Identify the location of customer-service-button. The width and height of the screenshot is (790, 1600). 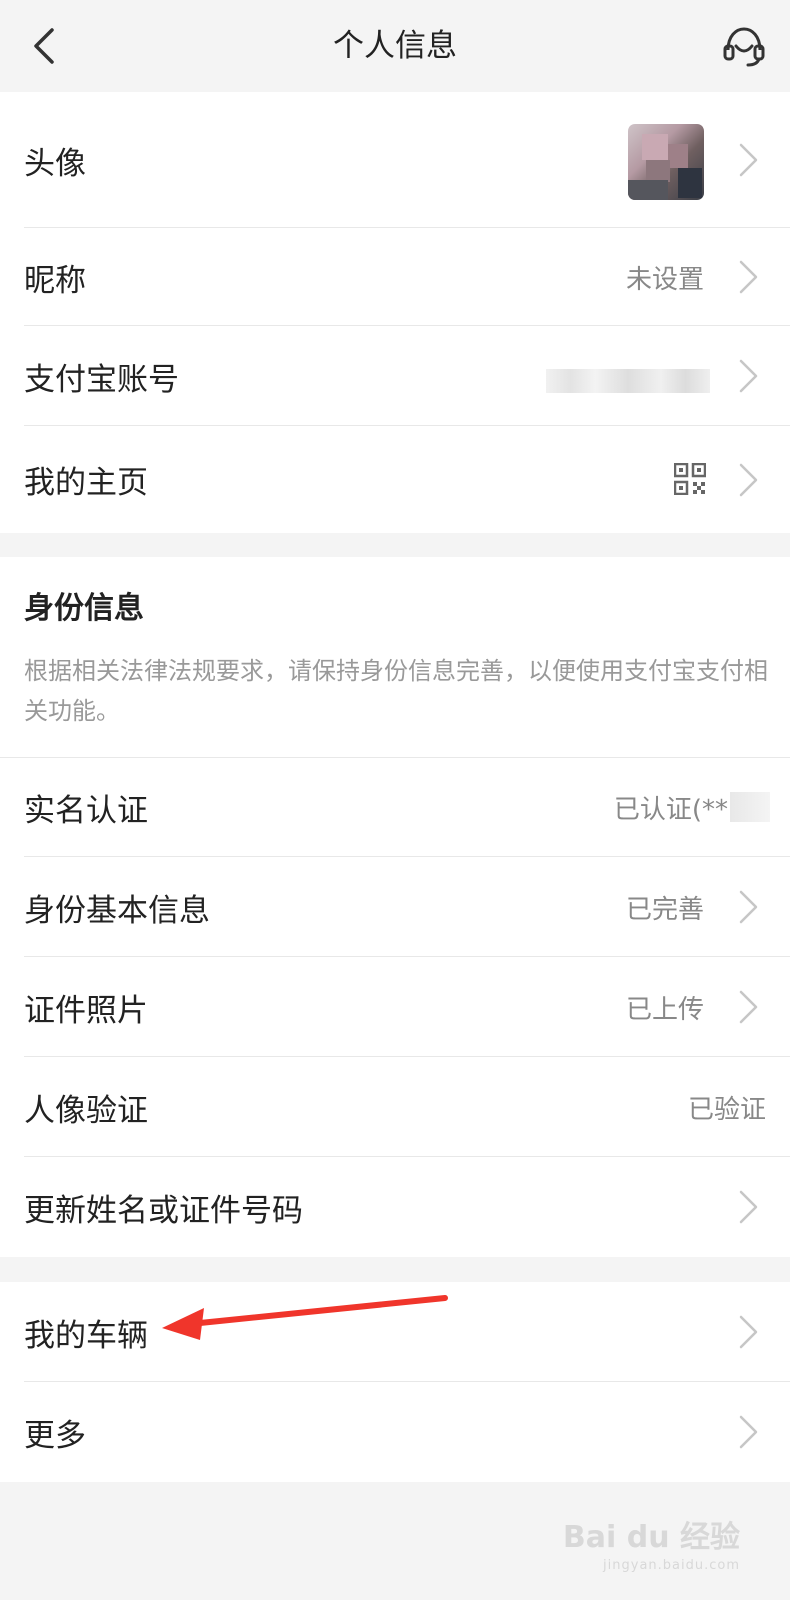
(744, 47).